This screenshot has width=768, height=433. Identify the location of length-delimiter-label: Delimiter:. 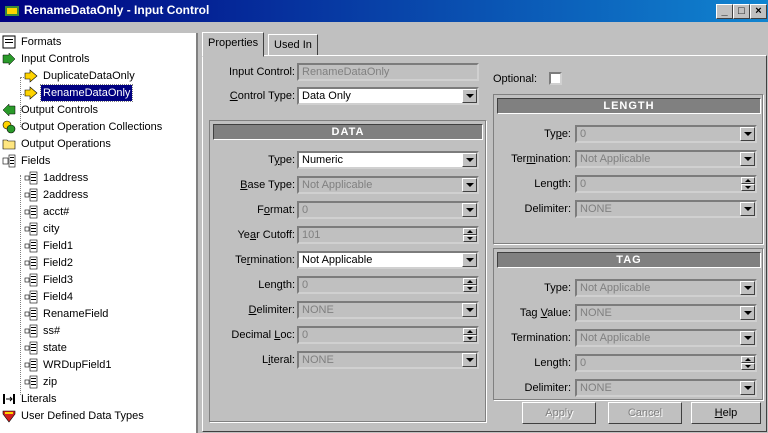
(547, 209).